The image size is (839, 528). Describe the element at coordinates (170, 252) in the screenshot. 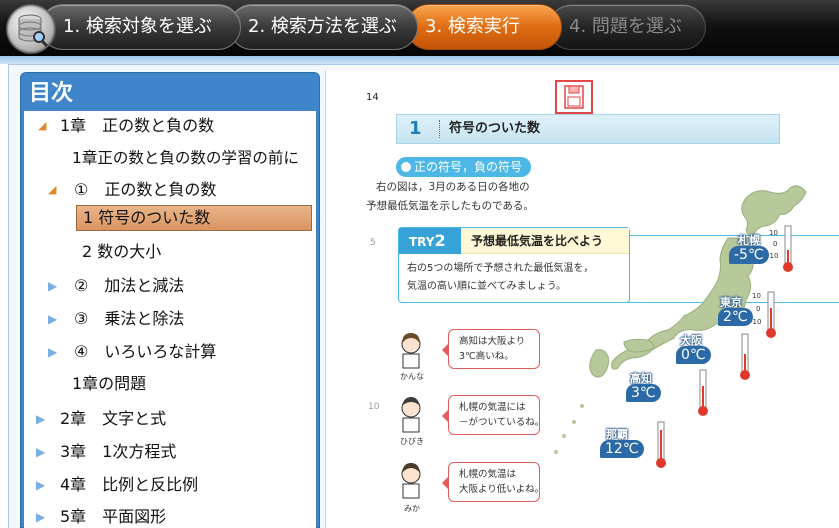

I see `toc-item-number-magnitude: 2 数の大小` at that location.